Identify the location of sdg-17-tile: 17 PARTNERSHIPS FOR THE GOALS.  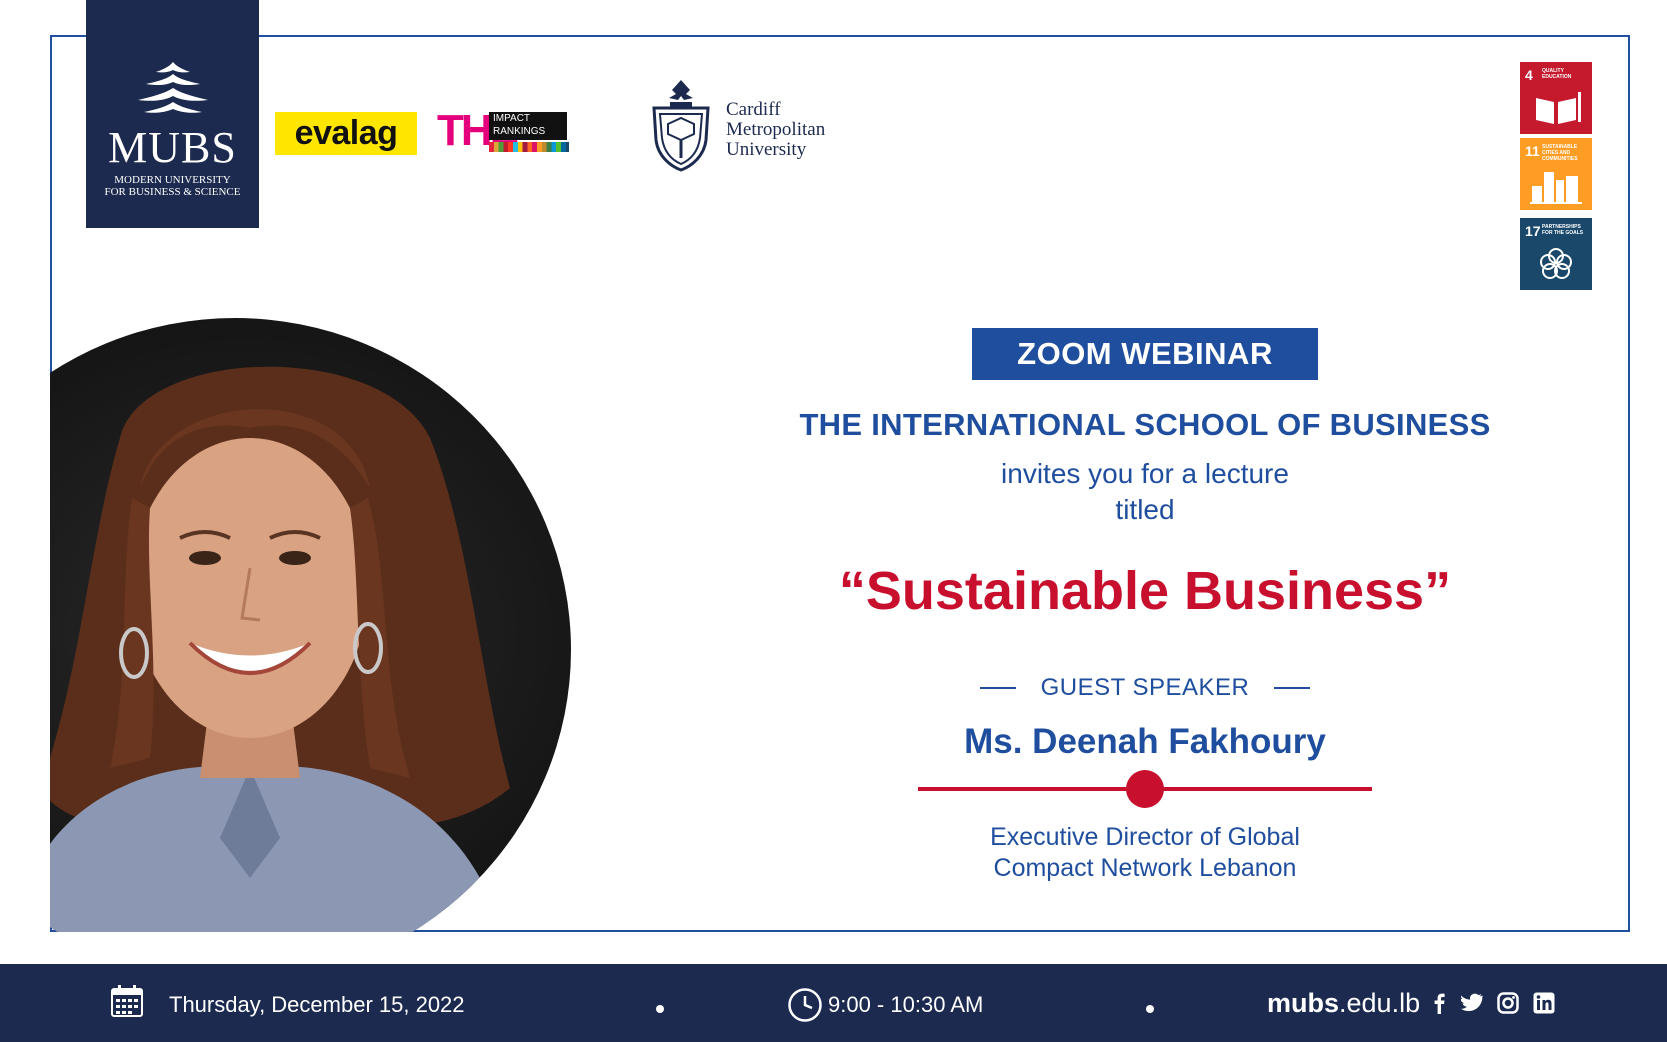
(1556, 254).